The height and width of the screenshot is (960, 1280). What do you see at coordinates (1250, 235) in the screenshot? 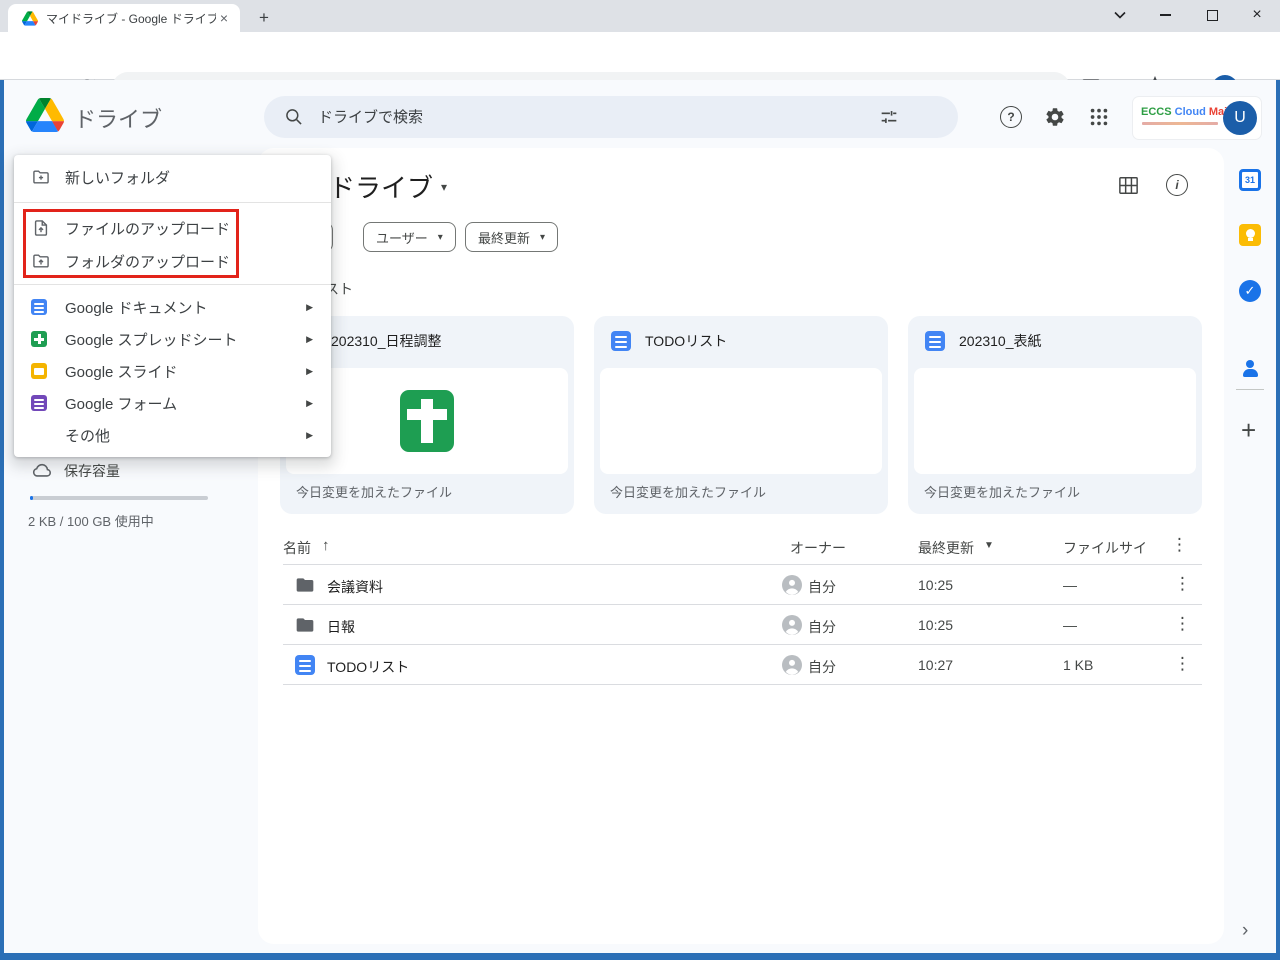
I see `keep-icon` at bounding box center [1250, 235].